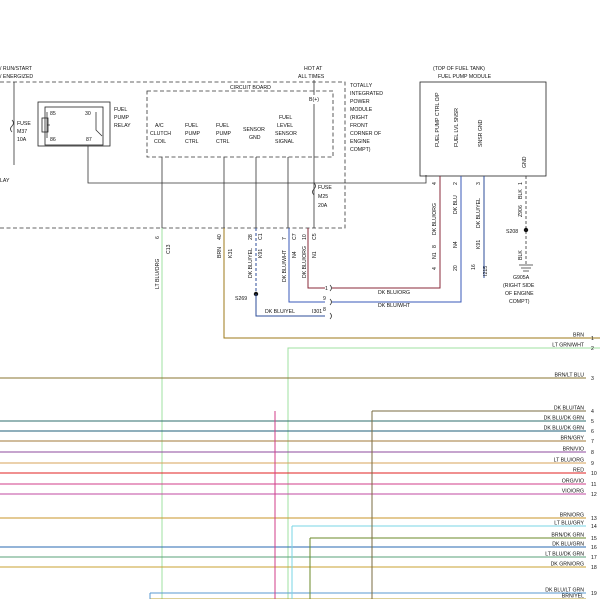 The height and width of the screenshot is (599, 600). What do you see at coordinates (594, 539) in the screenshot?
I see `harness-wire-pin-15: 15` at bounding box center [594, 539].